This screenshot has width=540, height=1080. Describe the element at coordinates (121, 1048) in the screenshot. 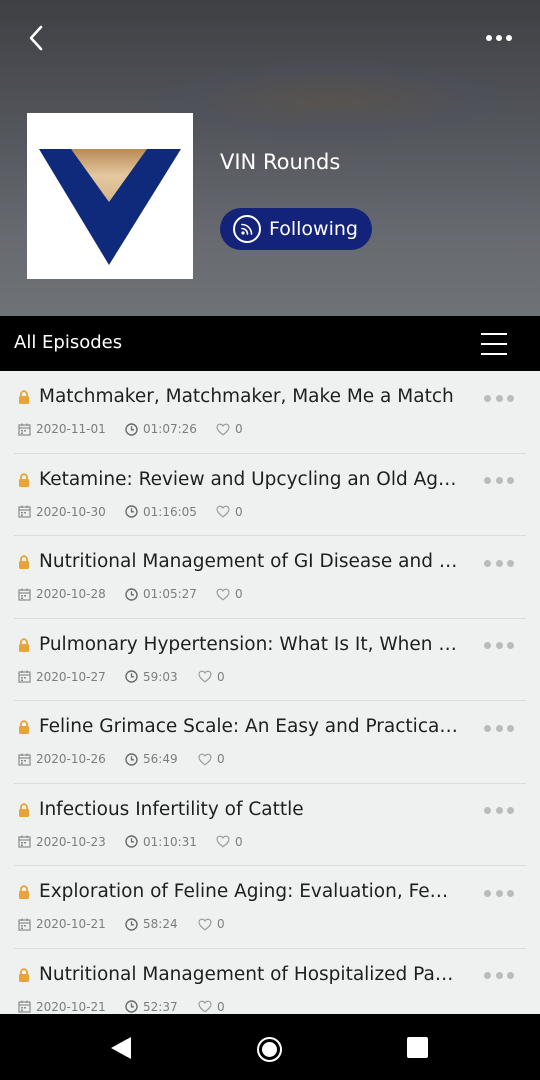

I see `nav-back-icon` at that location.